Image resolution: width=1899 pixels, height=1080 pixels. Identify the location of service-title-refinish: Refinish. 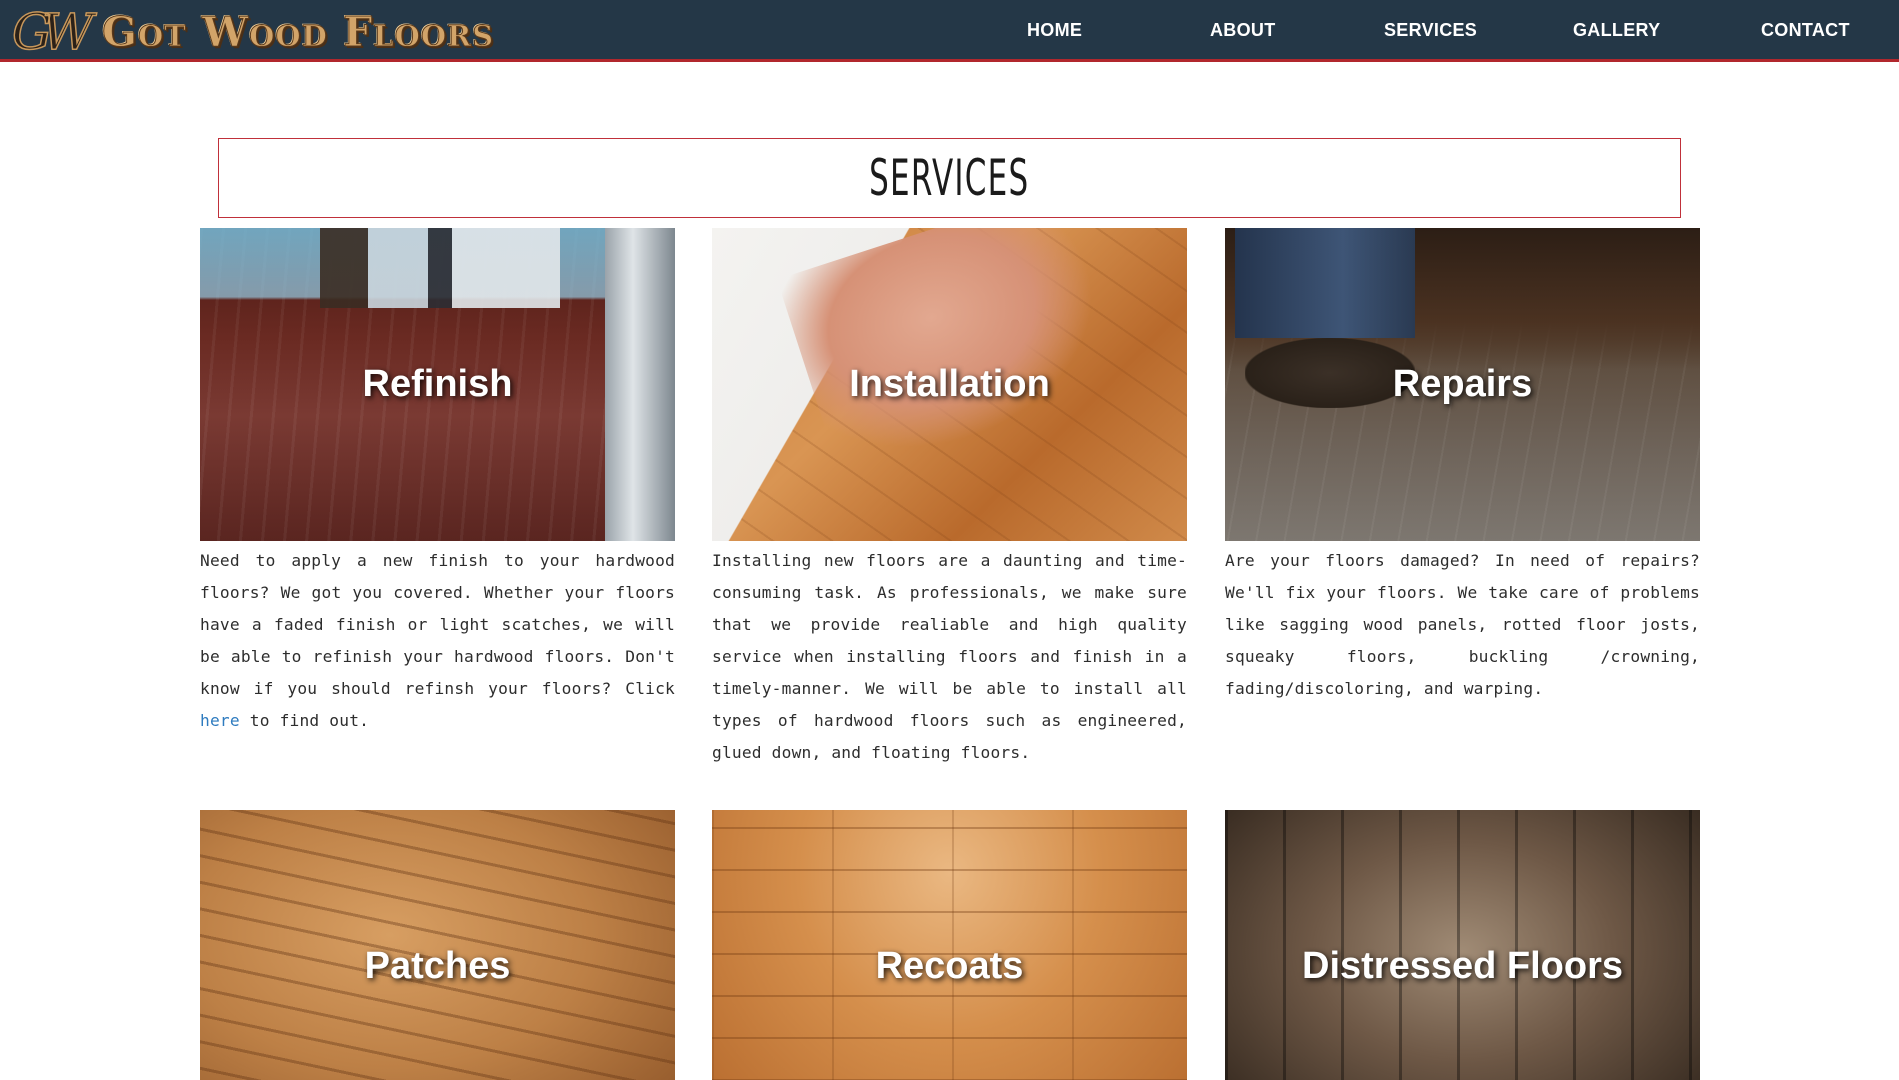
(437, 384).